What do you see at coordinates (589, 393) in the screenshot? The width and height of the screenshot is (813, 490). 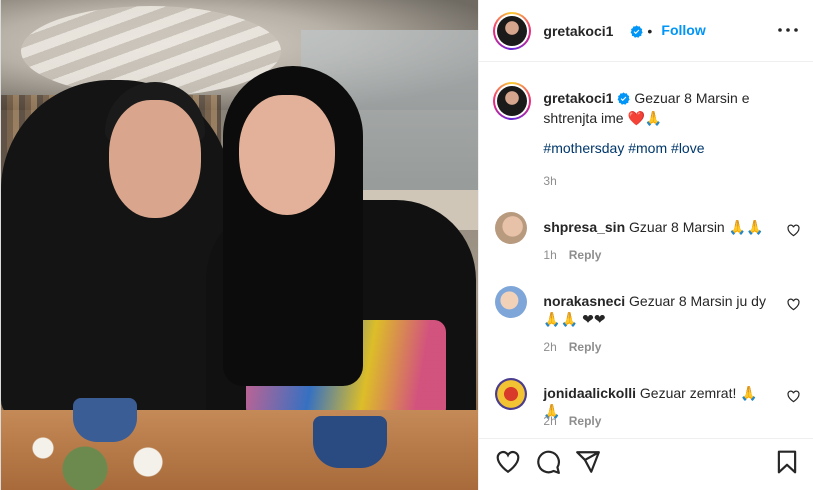 I see `comment-username: jonidaalickolli` at bounding box center [589, 393].